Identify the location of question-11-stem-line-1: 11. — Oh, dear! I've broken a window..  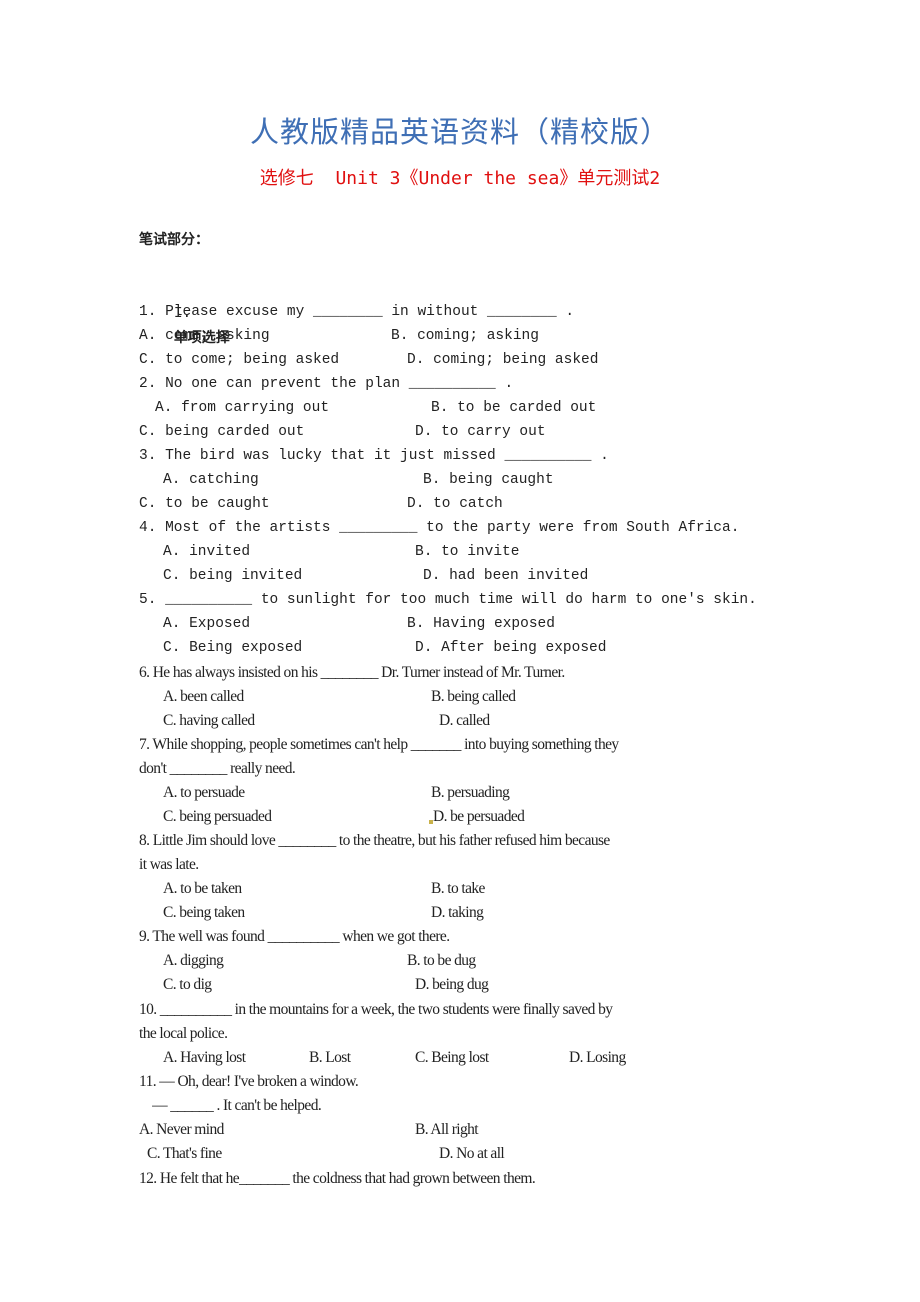
(249, 1081).